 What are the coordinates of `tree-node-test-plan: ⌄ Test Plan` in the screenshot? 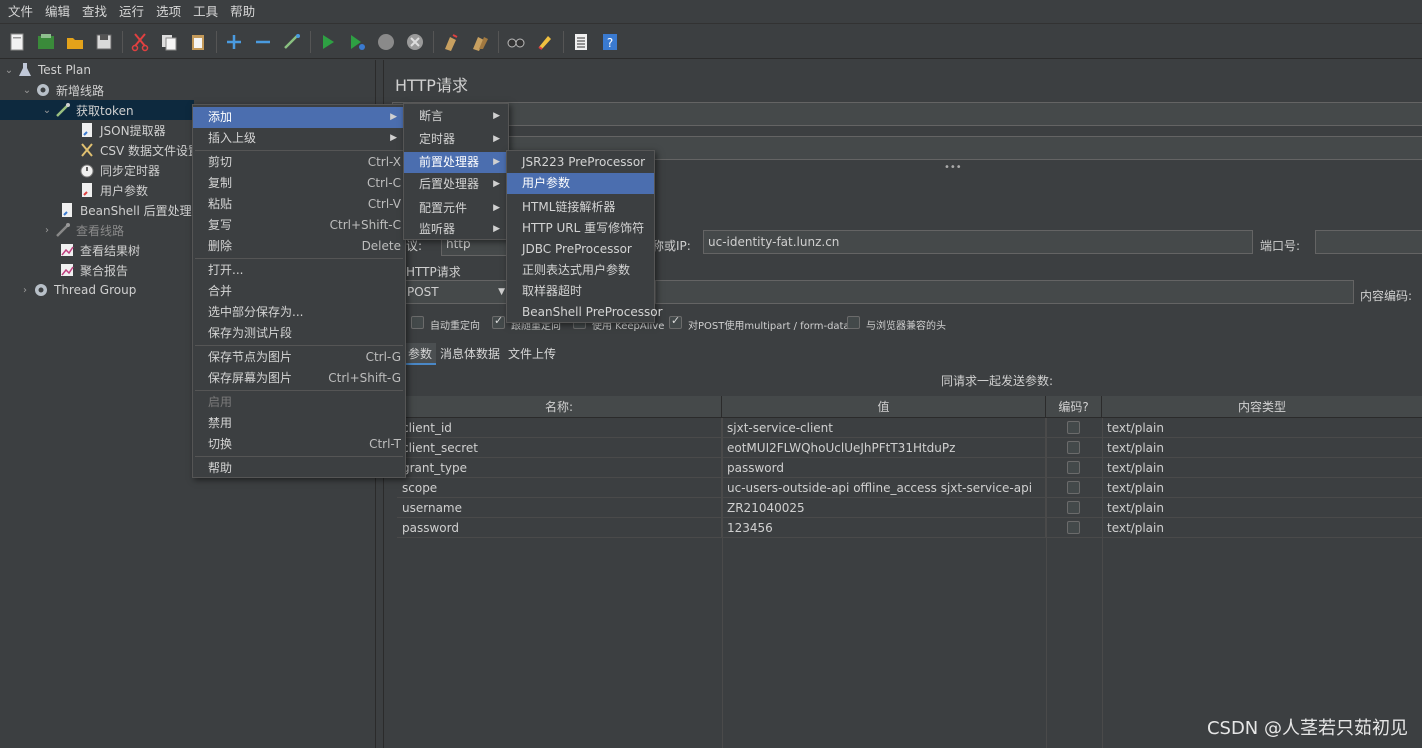 It's located at (46, 70).